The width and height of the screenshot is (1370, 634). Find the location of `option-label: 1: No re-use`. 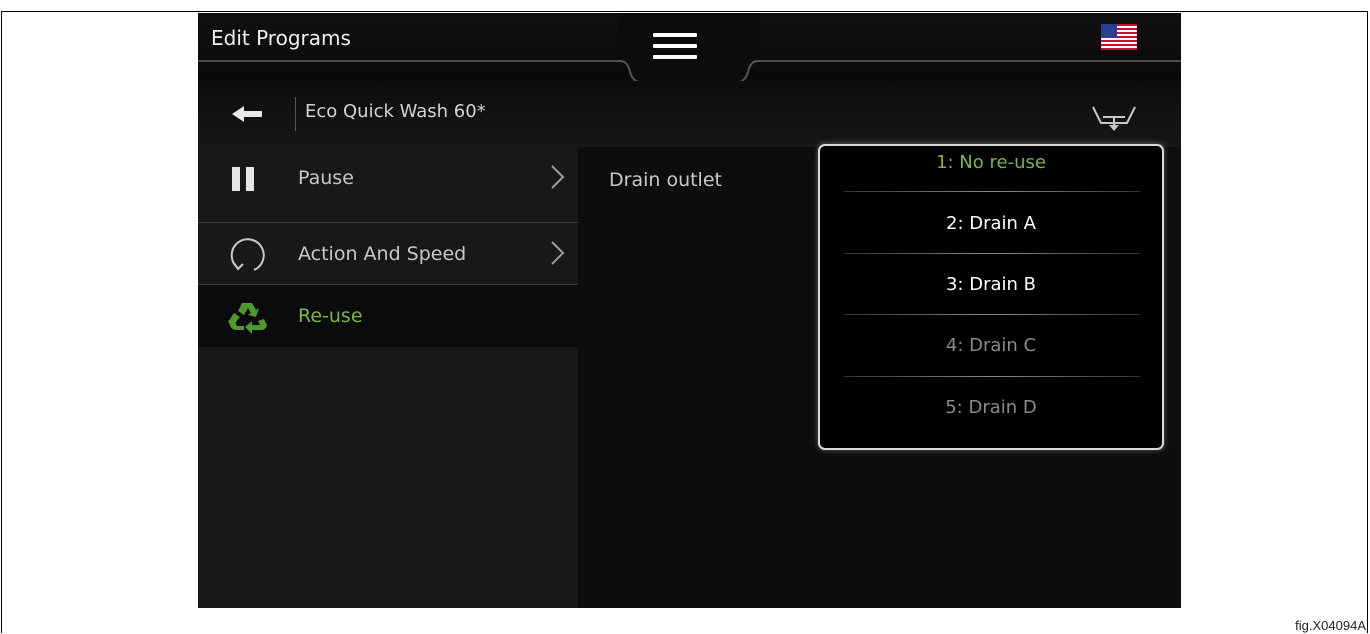

option-label: 1: No re-use is located at coordinates (991, 162).